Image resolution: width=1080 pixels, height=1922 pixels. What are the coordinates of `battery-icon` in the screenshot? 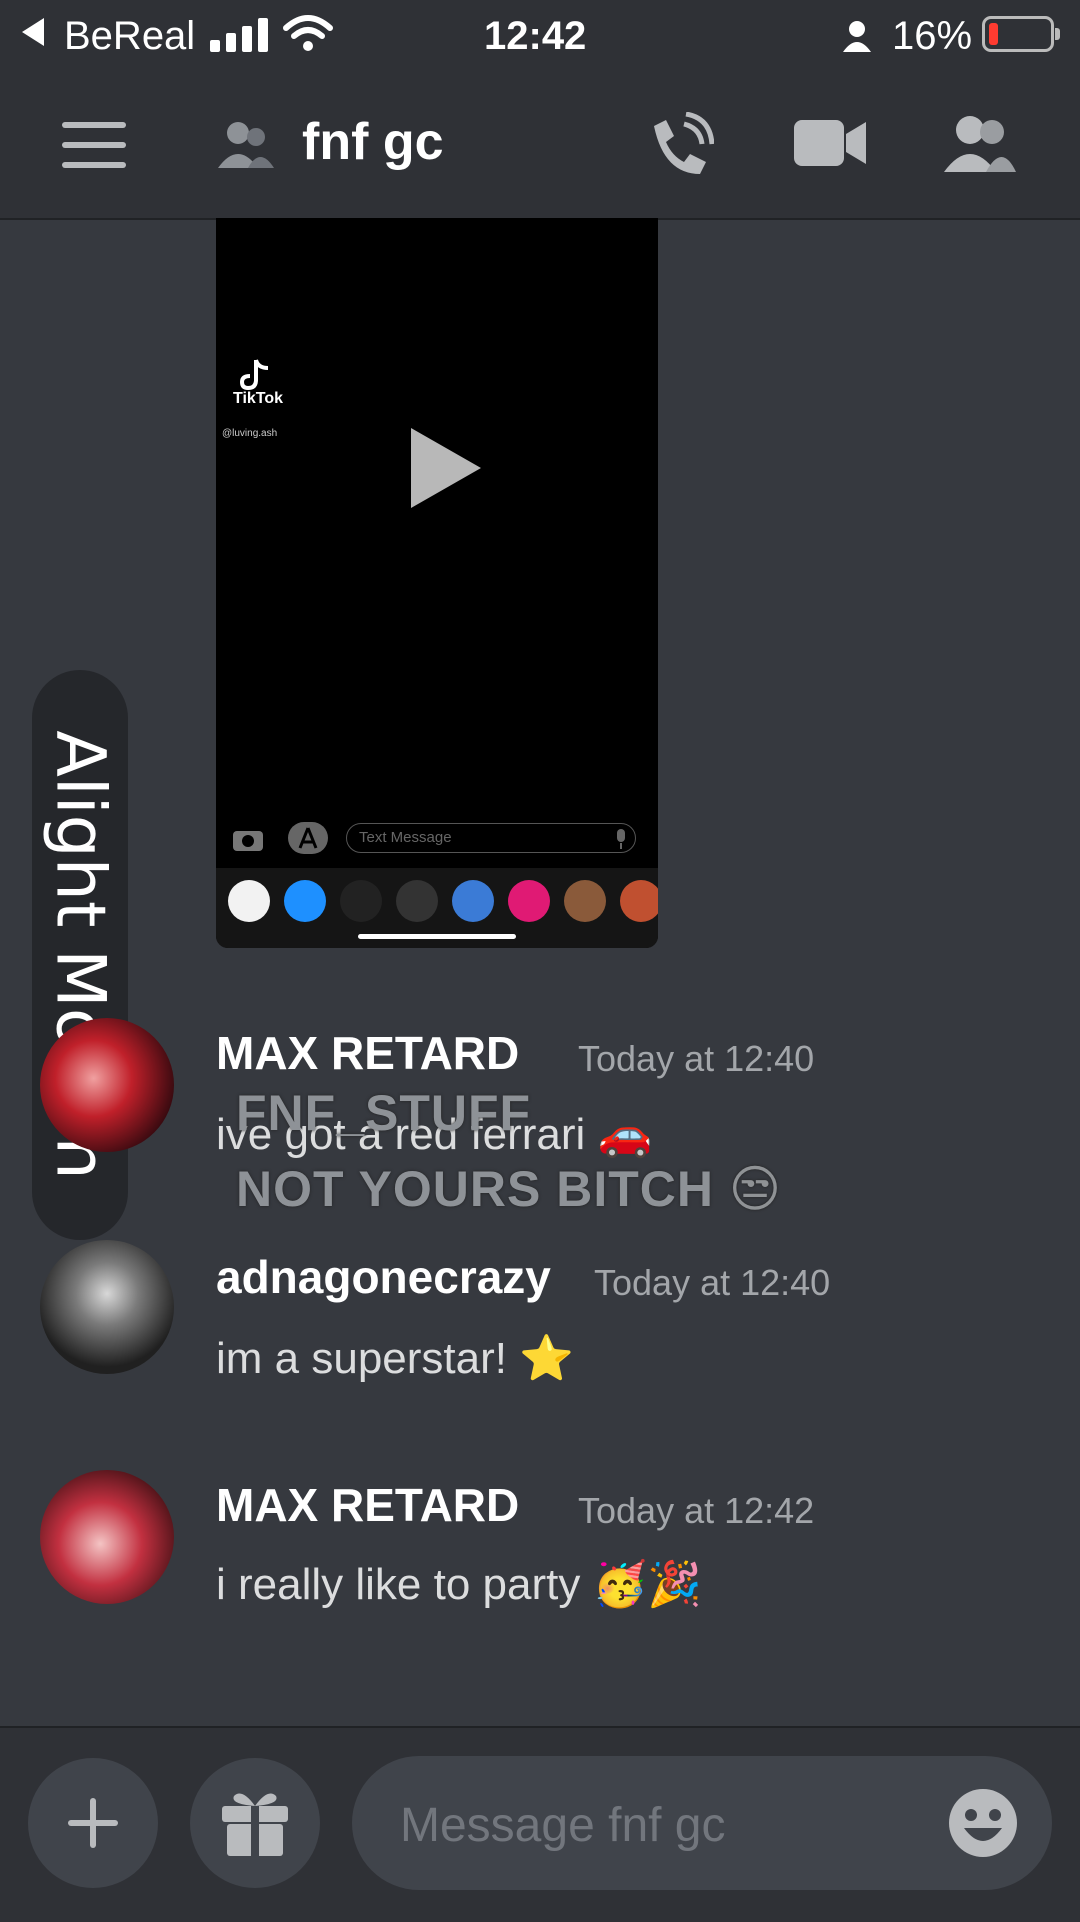 It's located at (1021, 34).